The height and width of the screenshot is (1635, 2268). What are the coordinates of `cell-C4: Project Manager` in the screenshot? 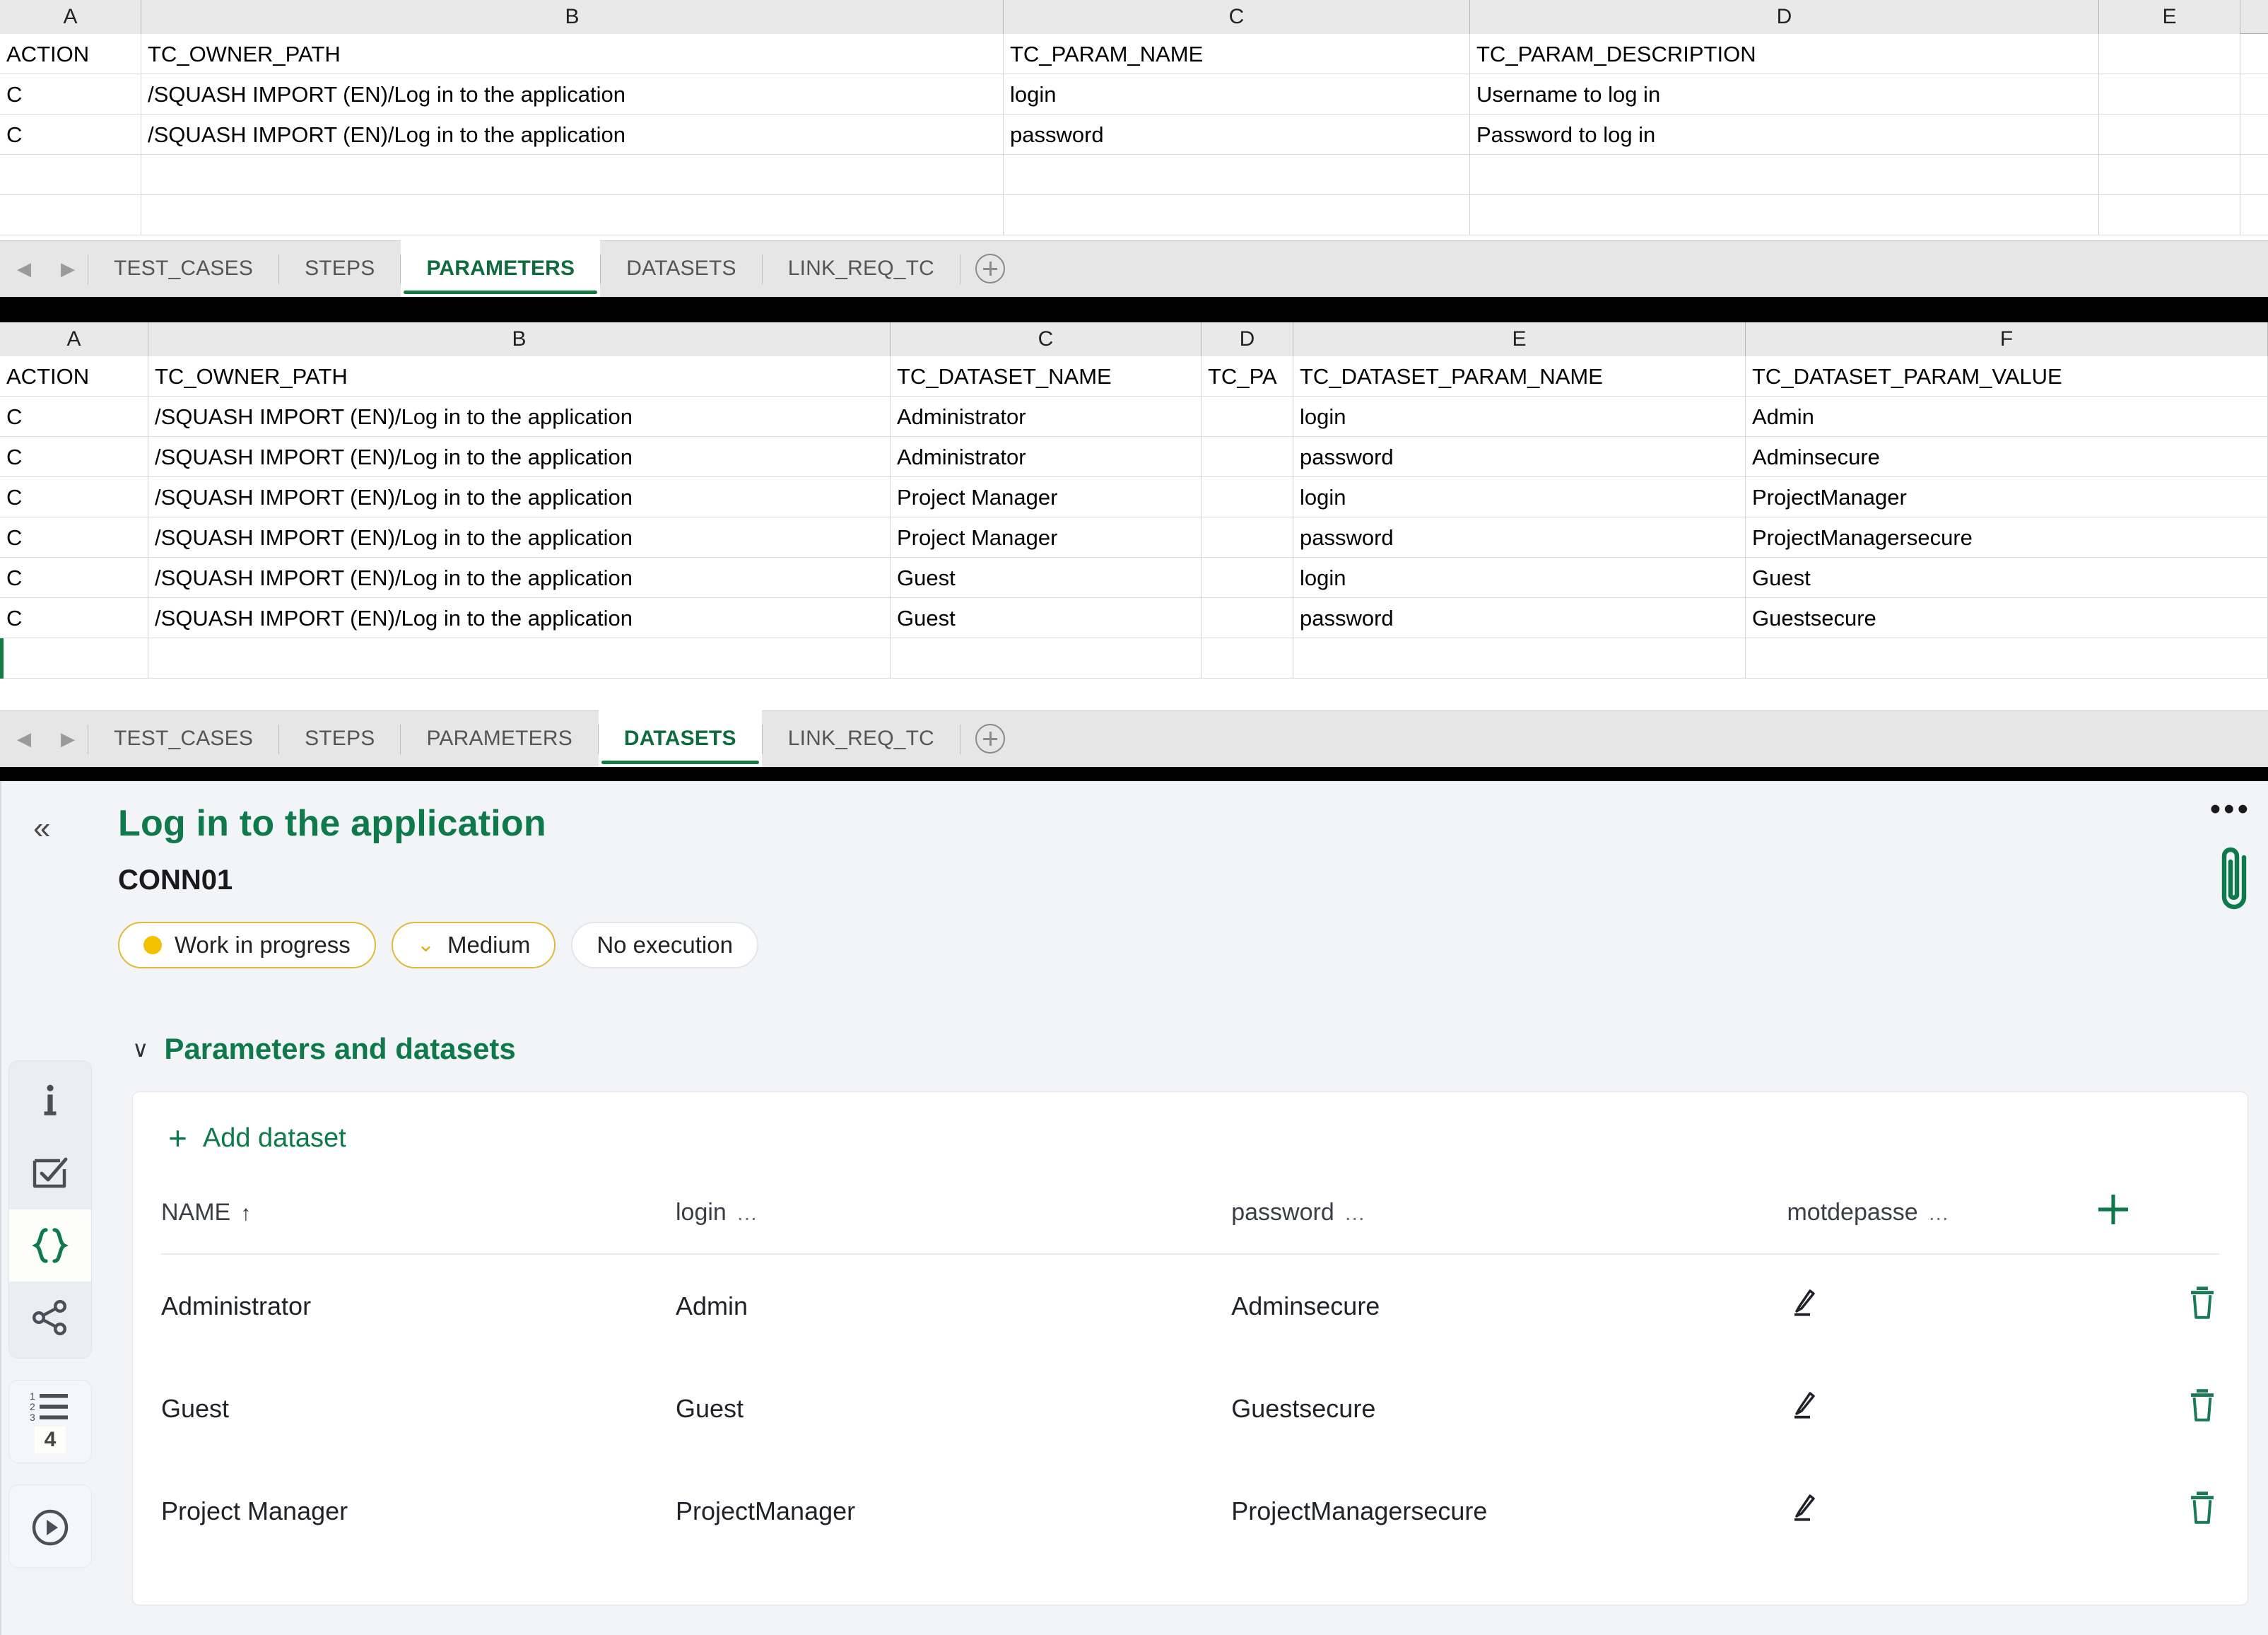 It's located at (1046, 497).